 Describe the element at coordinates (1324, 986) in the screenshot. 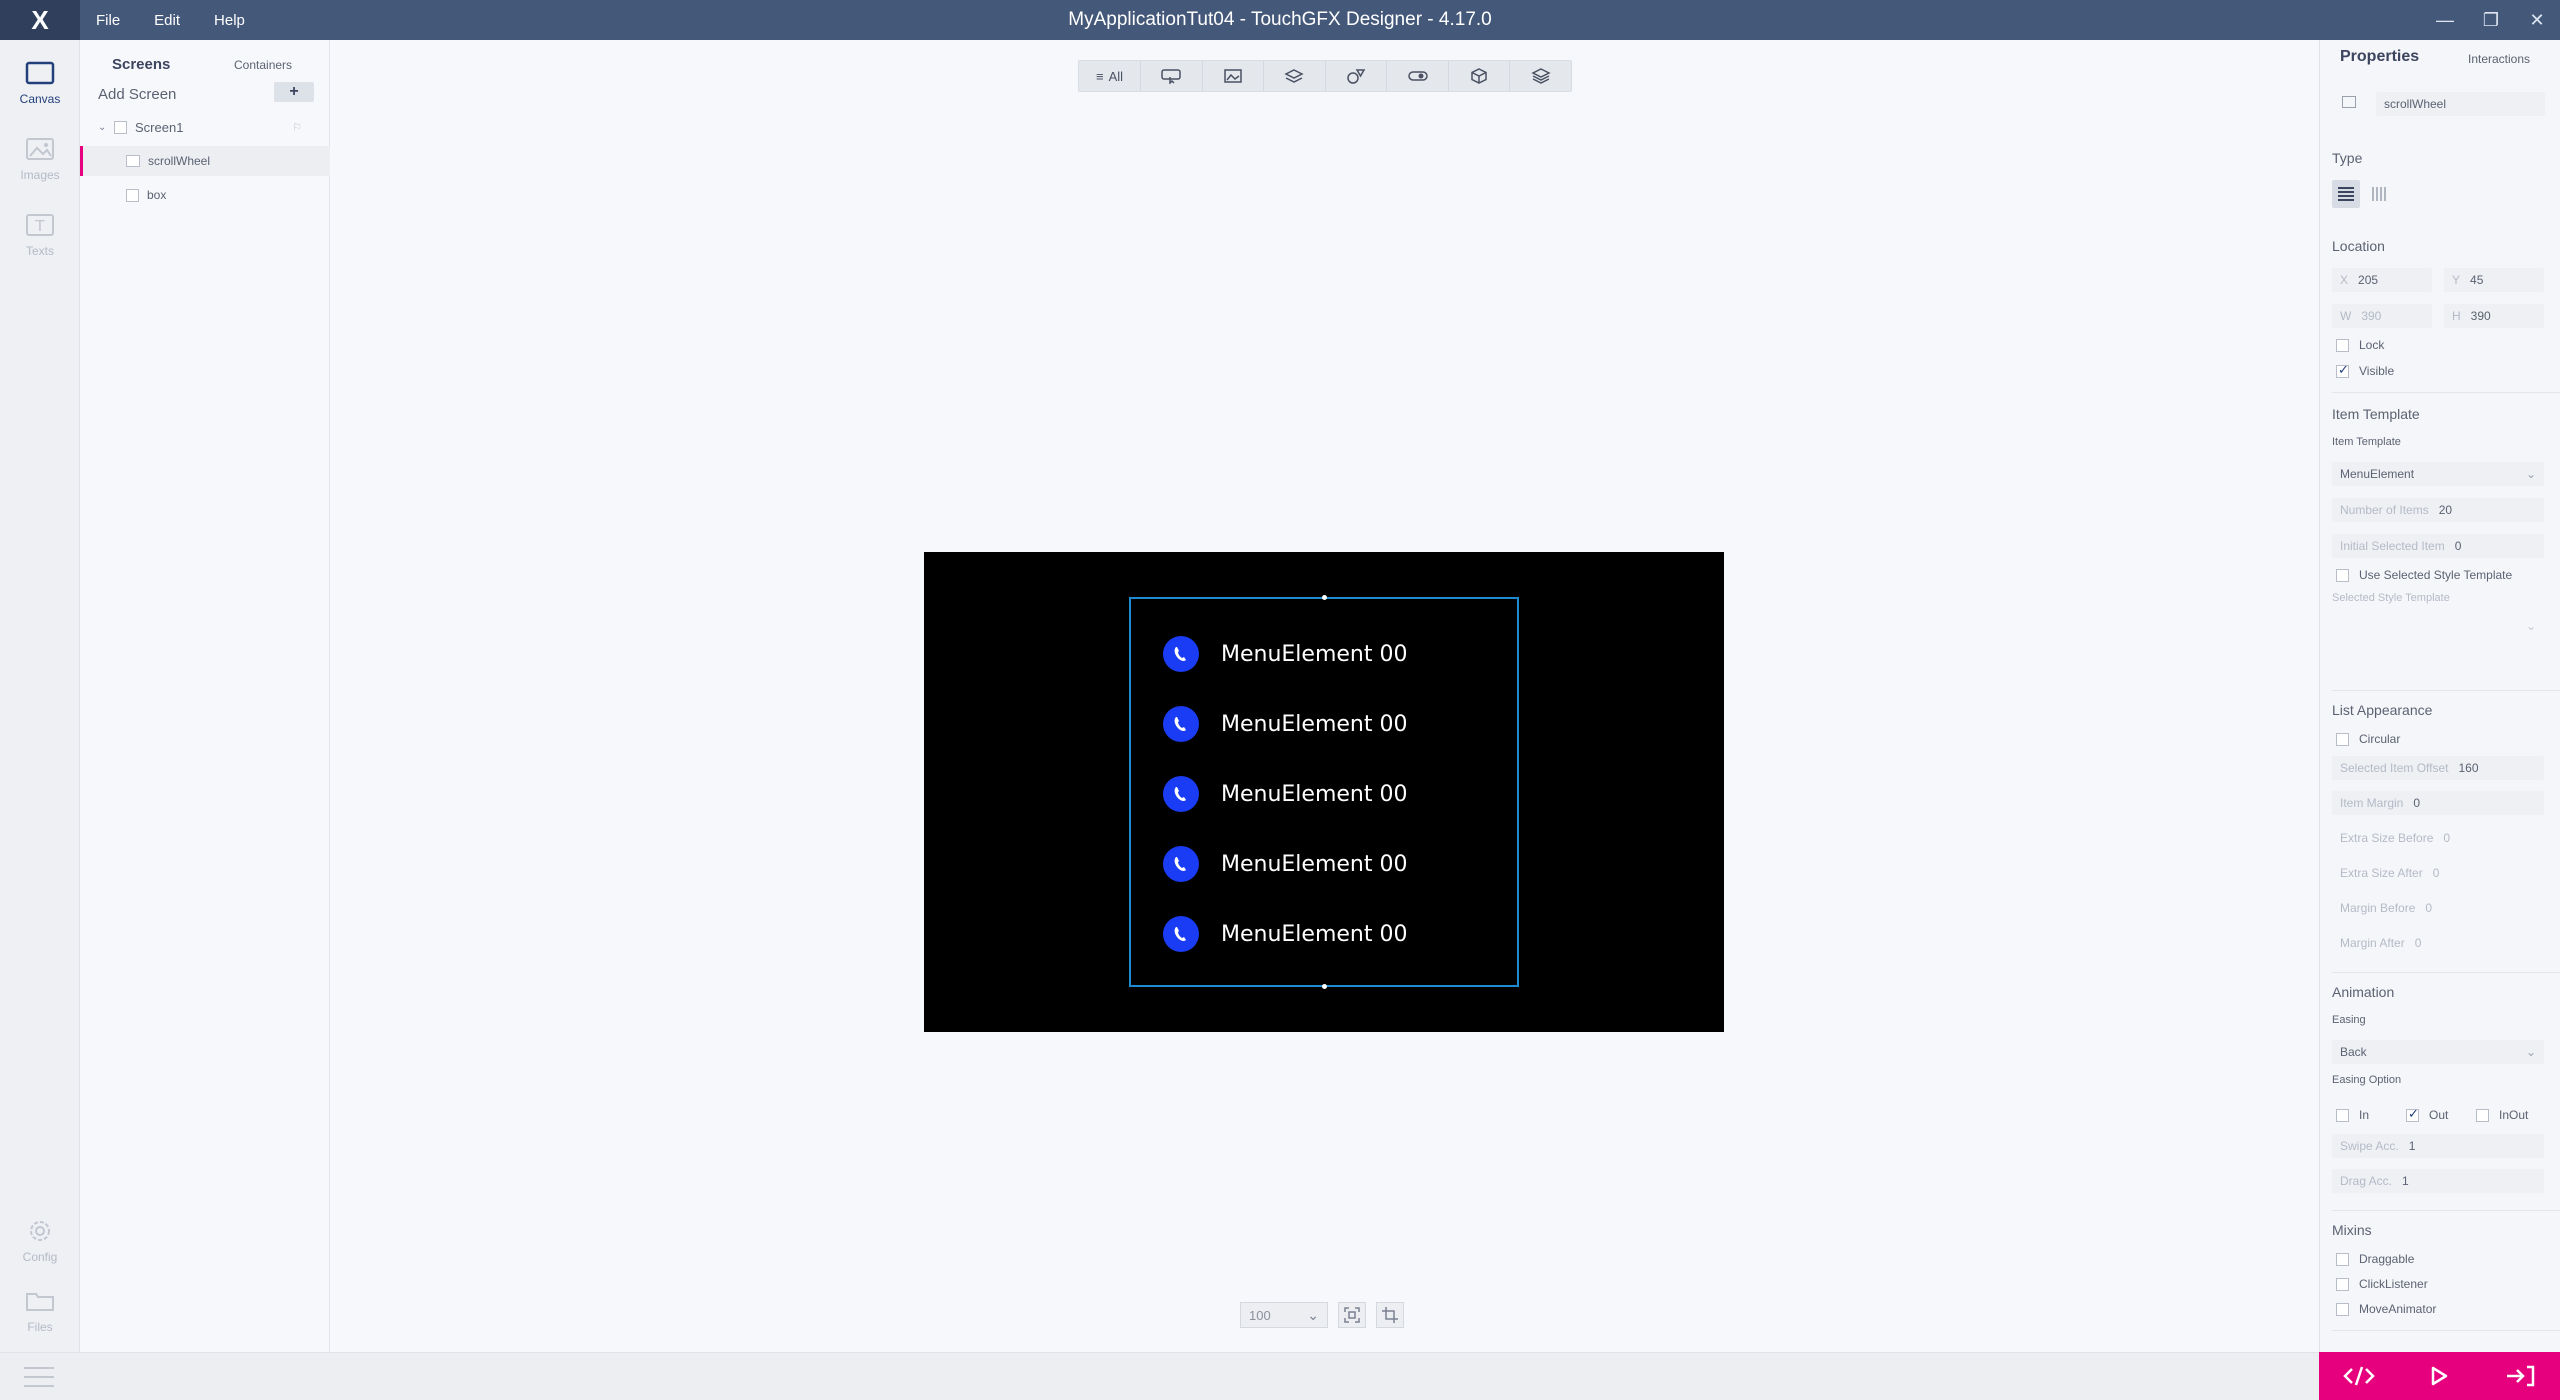

I see `resize-handle-bottom` at that location.